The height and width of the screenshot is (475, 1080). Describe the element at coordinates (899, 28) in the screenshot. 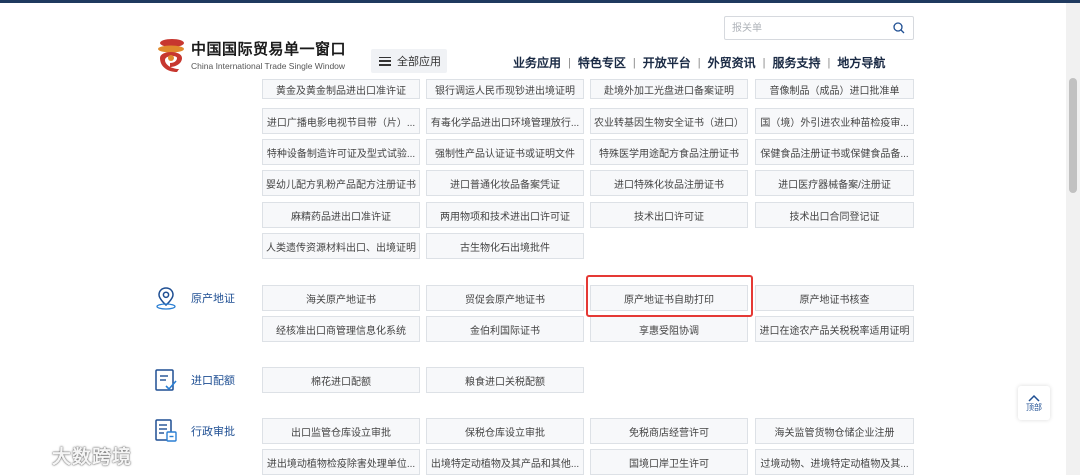

I see `search-icon` at that location.